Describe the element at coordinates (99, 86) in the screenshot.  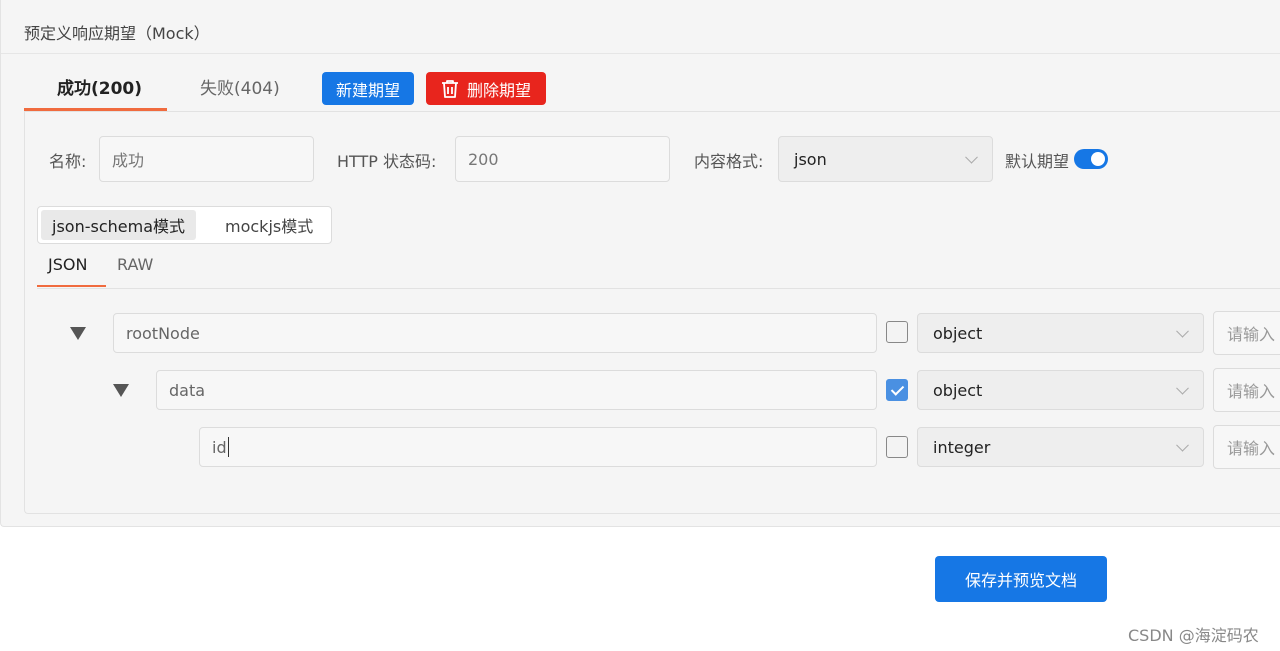
I see `tab-success: 成功(200)` at that location.